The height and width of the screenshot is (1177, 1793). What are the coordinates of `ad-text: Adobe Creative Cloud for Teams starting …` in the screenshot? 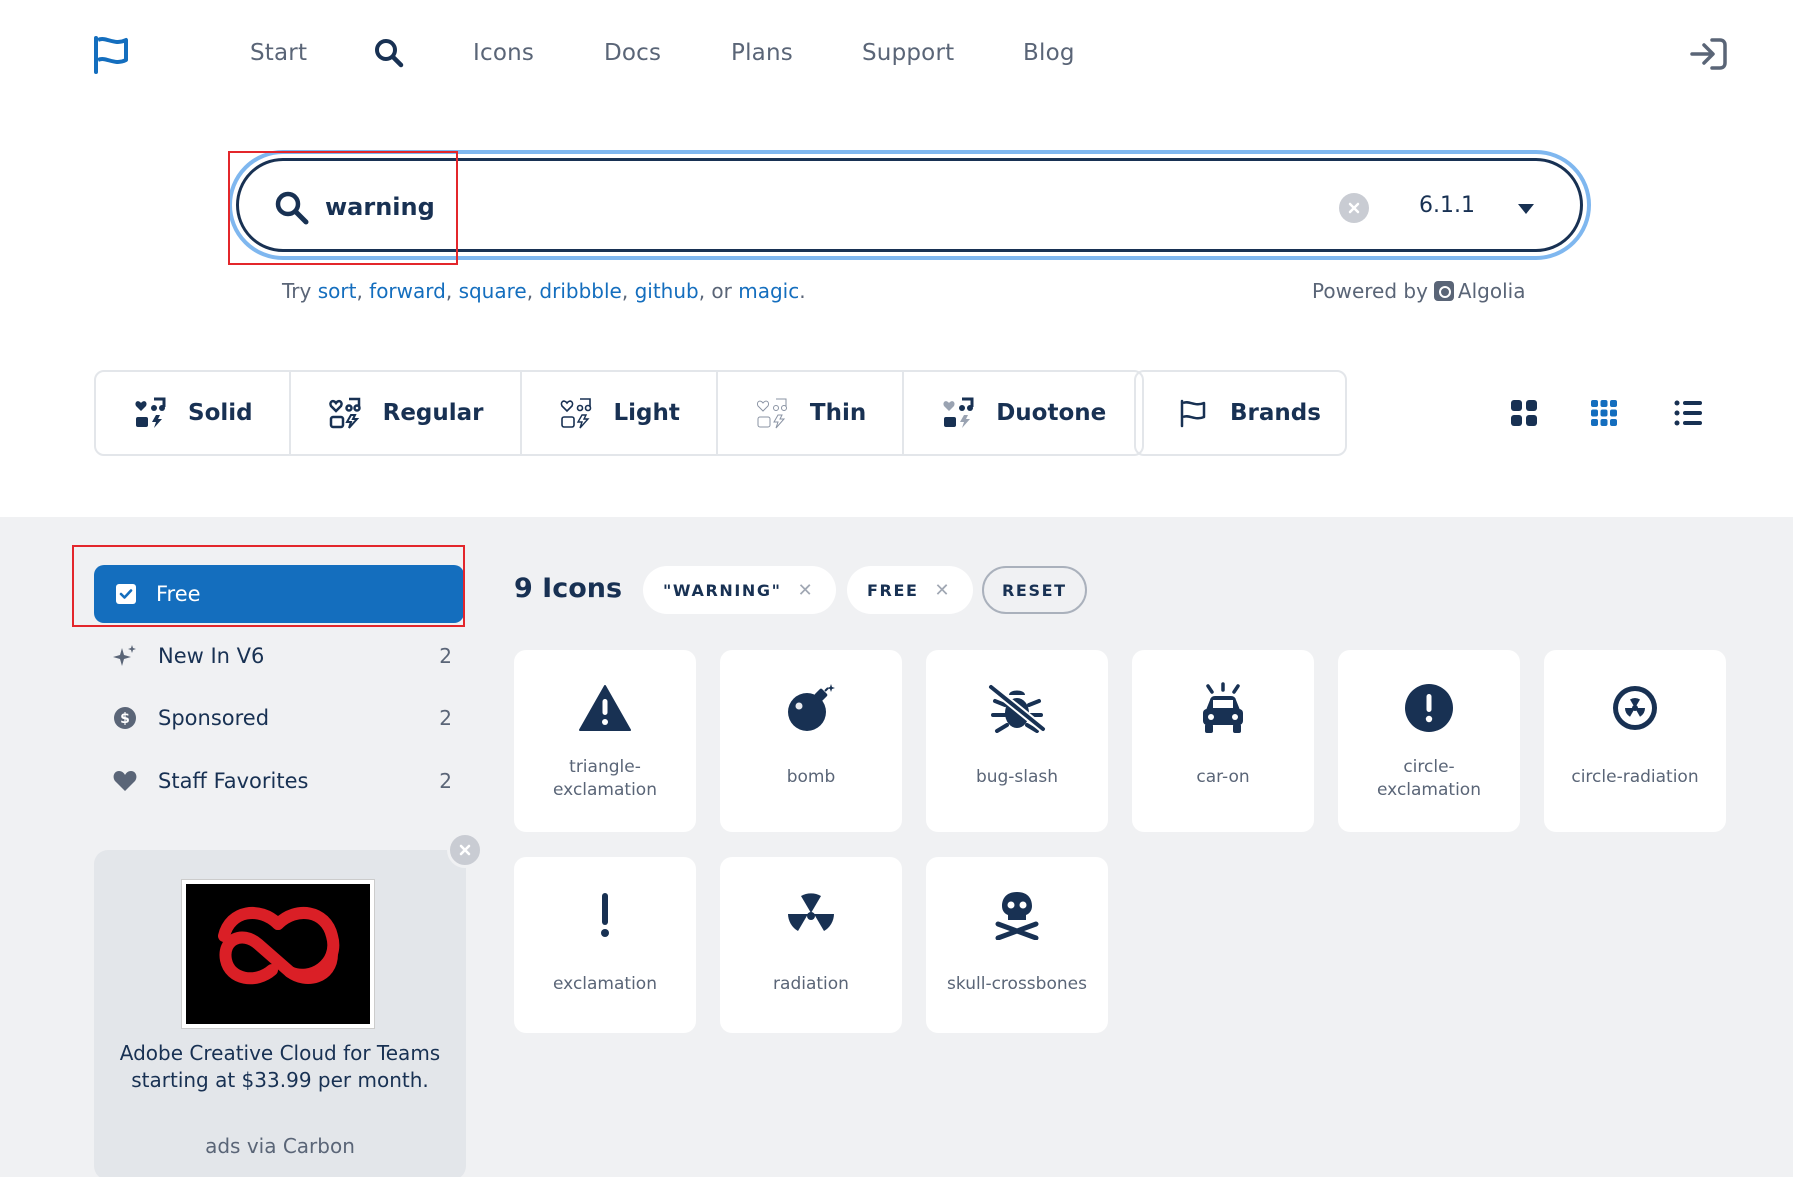 It's located at (280, 1067).